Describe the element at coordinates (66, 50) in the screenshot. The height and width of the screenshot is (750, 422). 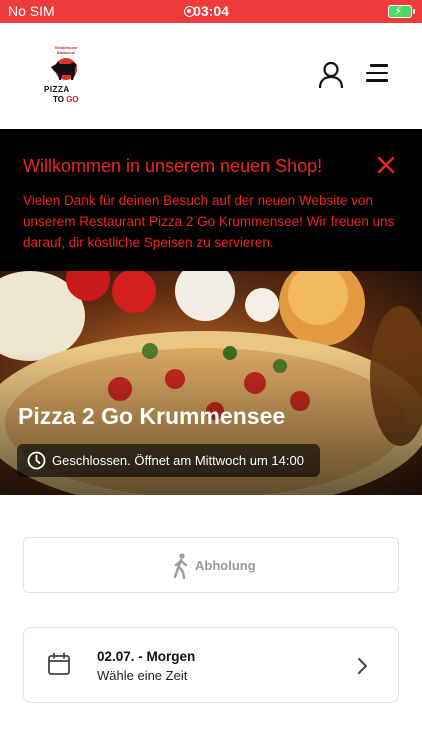
I see `logo-tagline: Steakhouse Barbecue` at that location.